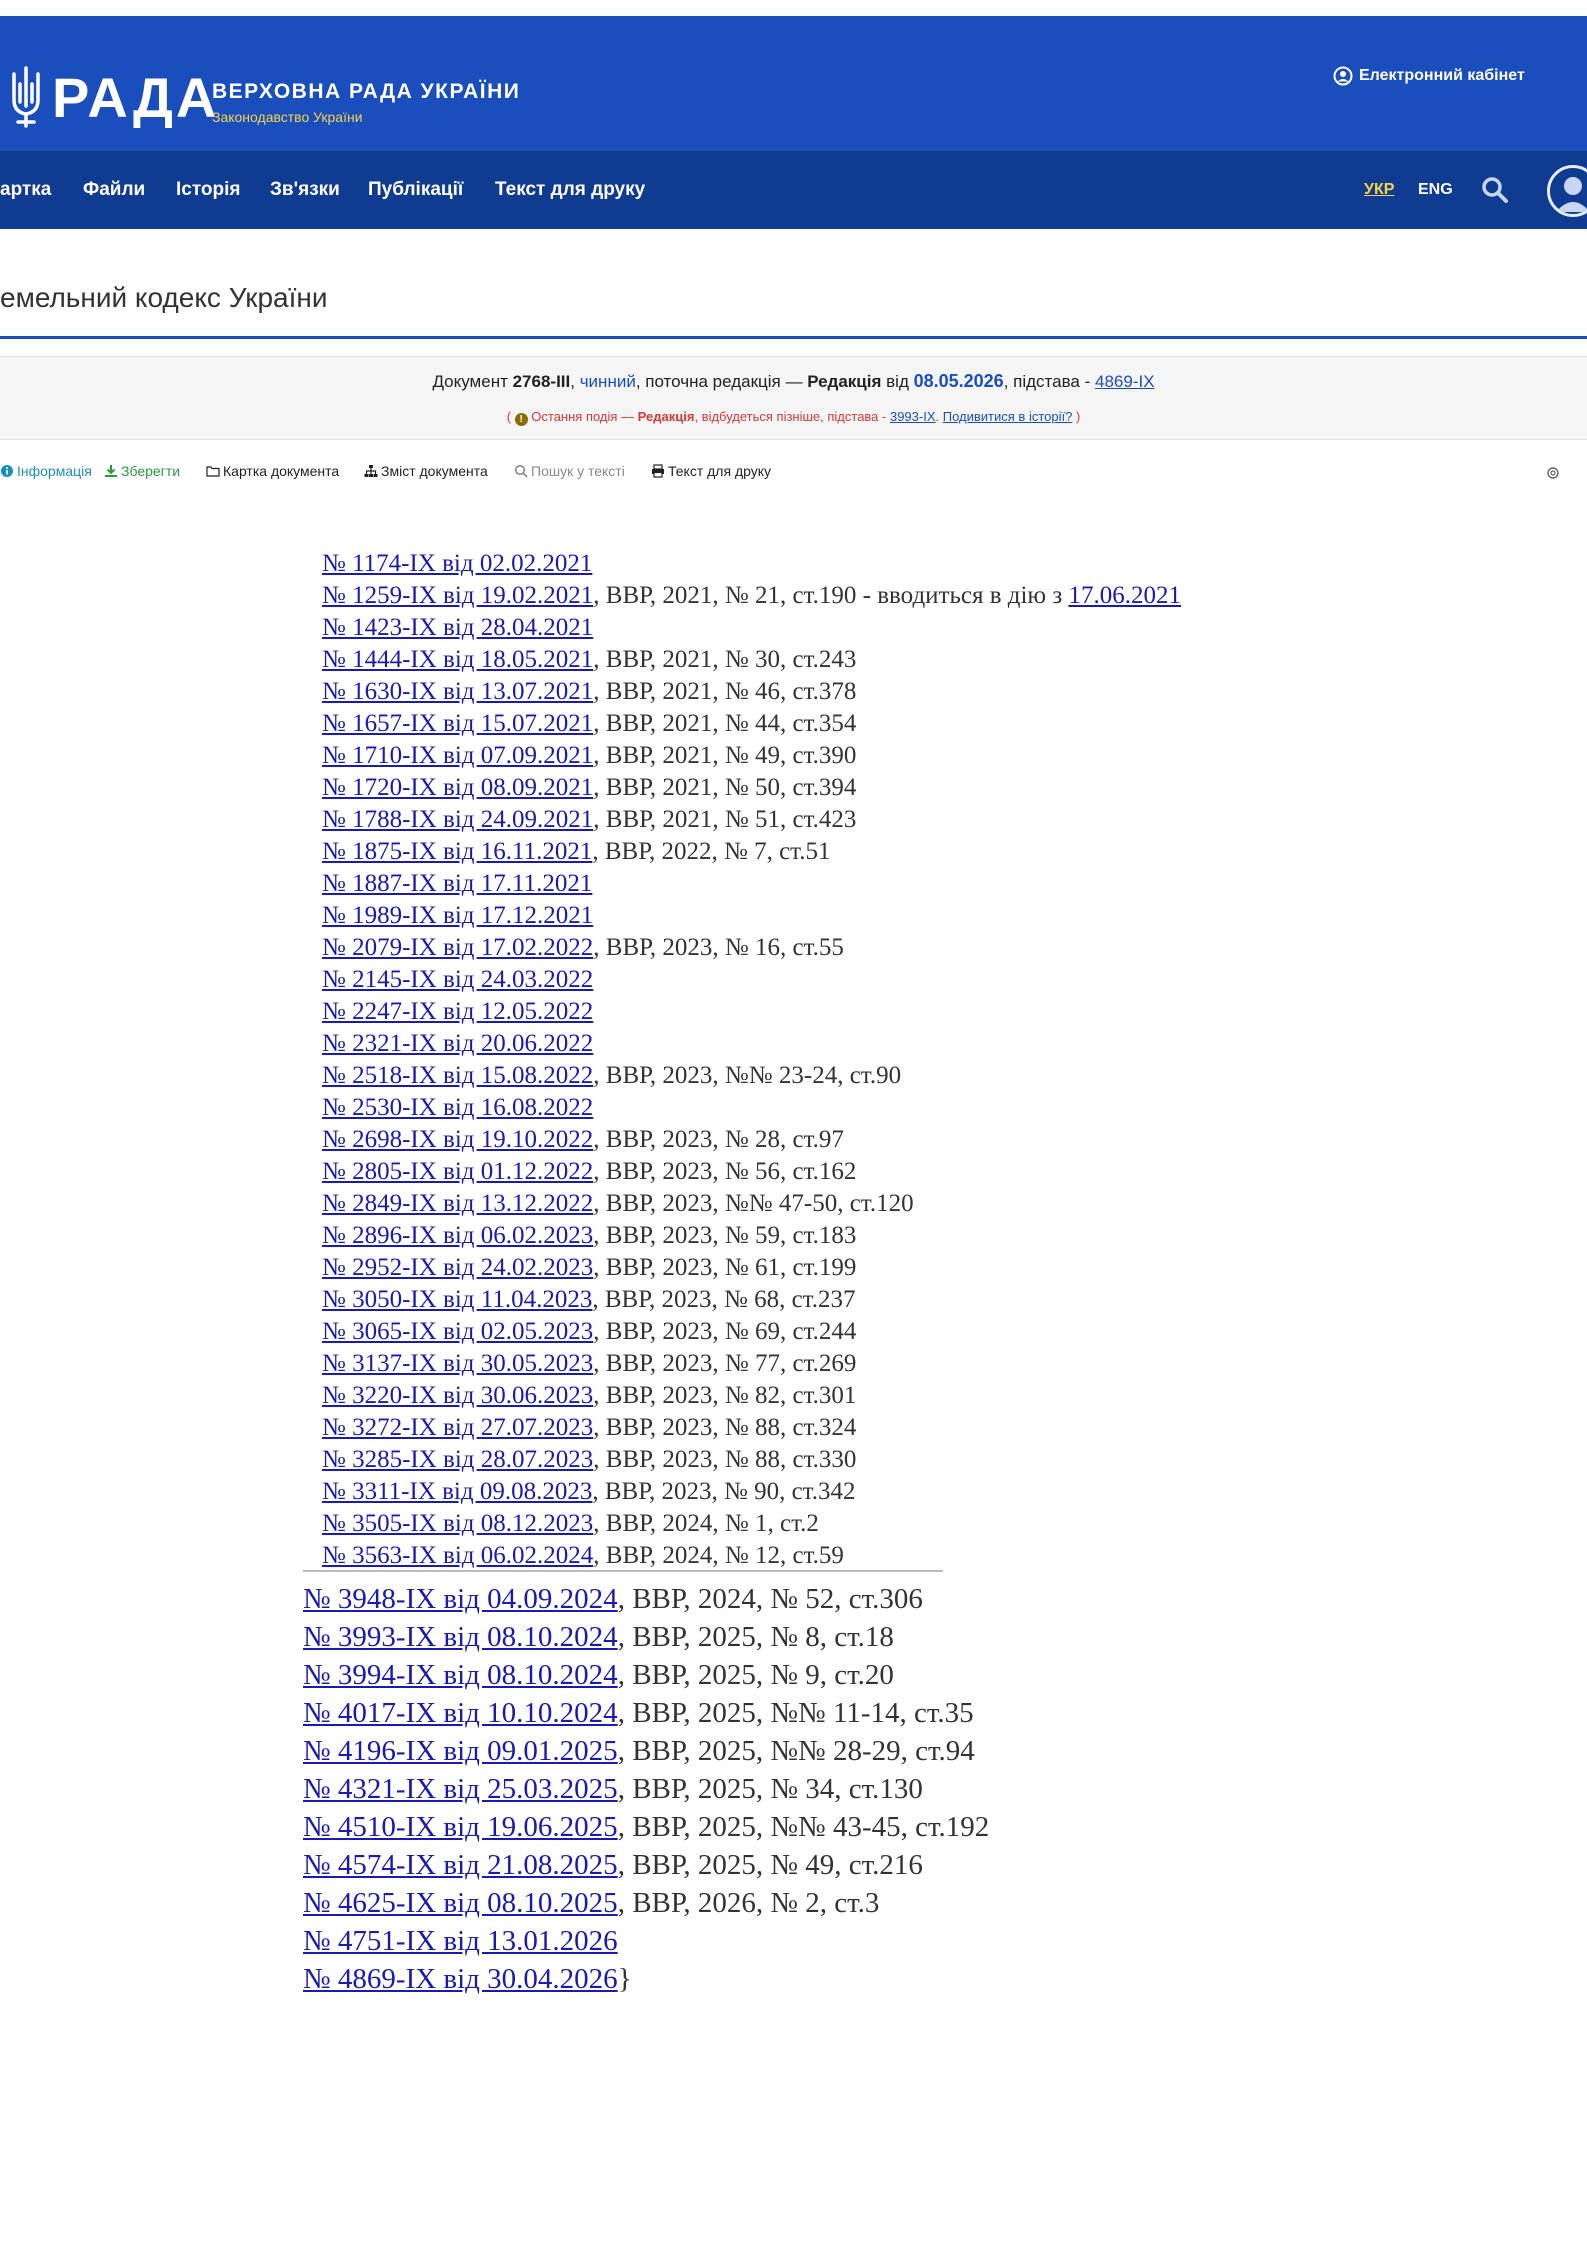 The width and height of the screenshot is (1587, 2245). Describe the element at coordinates (751, 884) in the screenshot. I see `amendment-row: № 1887-IX від 17.11.2021` at that location.